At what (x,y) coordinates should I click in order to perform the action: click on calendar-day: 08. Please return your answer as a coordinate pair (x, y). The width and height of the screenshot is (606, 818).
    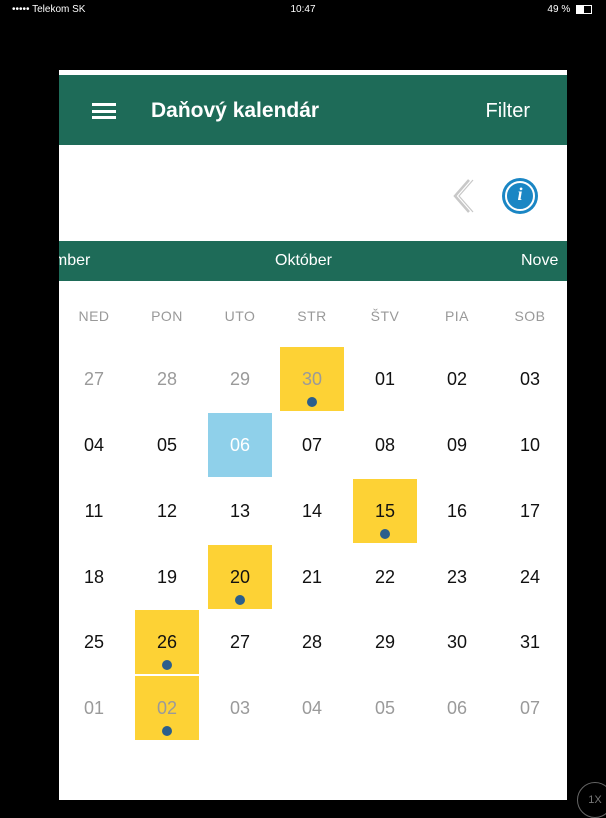
    Looking at the image, I should click on (385, 445).